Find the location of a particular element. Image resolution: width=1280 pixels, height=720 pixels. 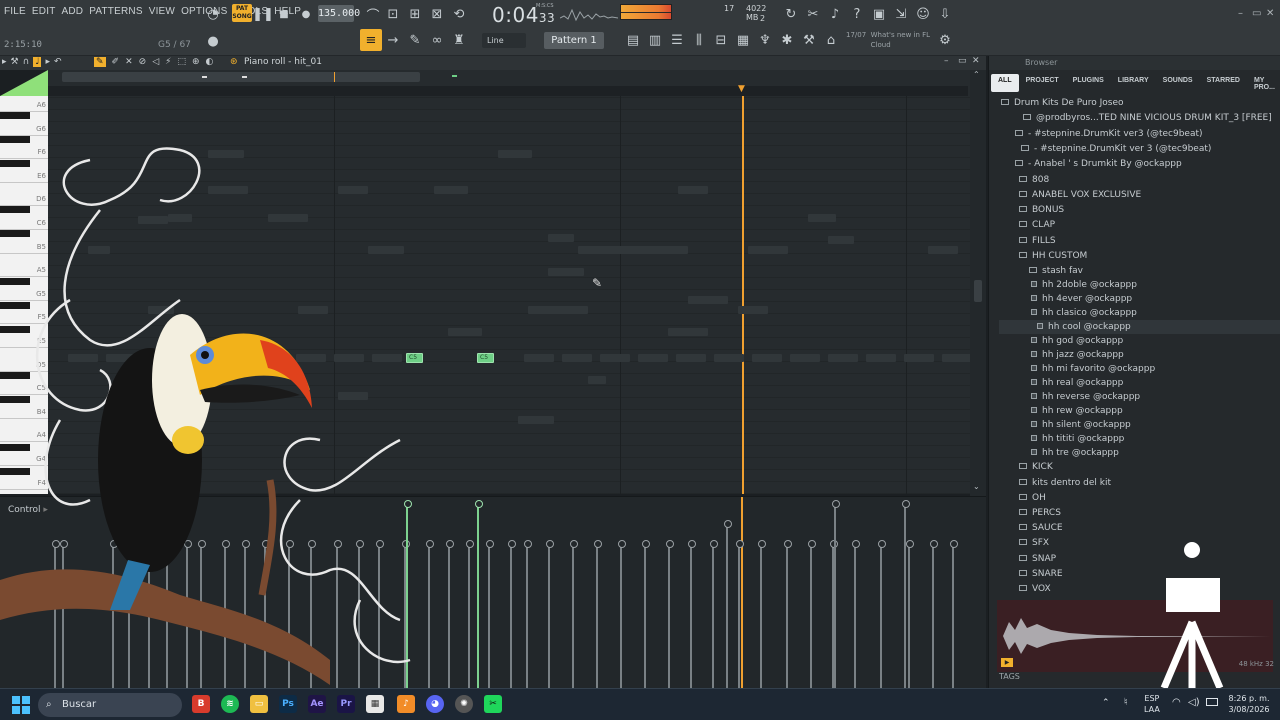

tab-project: PROJECT is located at coordinates (1042, 83).